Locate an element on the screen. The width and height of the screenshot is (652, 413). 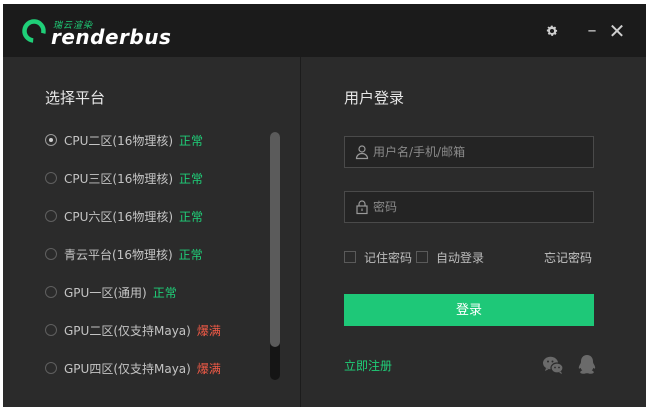
wechat-login-button is located at coordinates (553, 365).